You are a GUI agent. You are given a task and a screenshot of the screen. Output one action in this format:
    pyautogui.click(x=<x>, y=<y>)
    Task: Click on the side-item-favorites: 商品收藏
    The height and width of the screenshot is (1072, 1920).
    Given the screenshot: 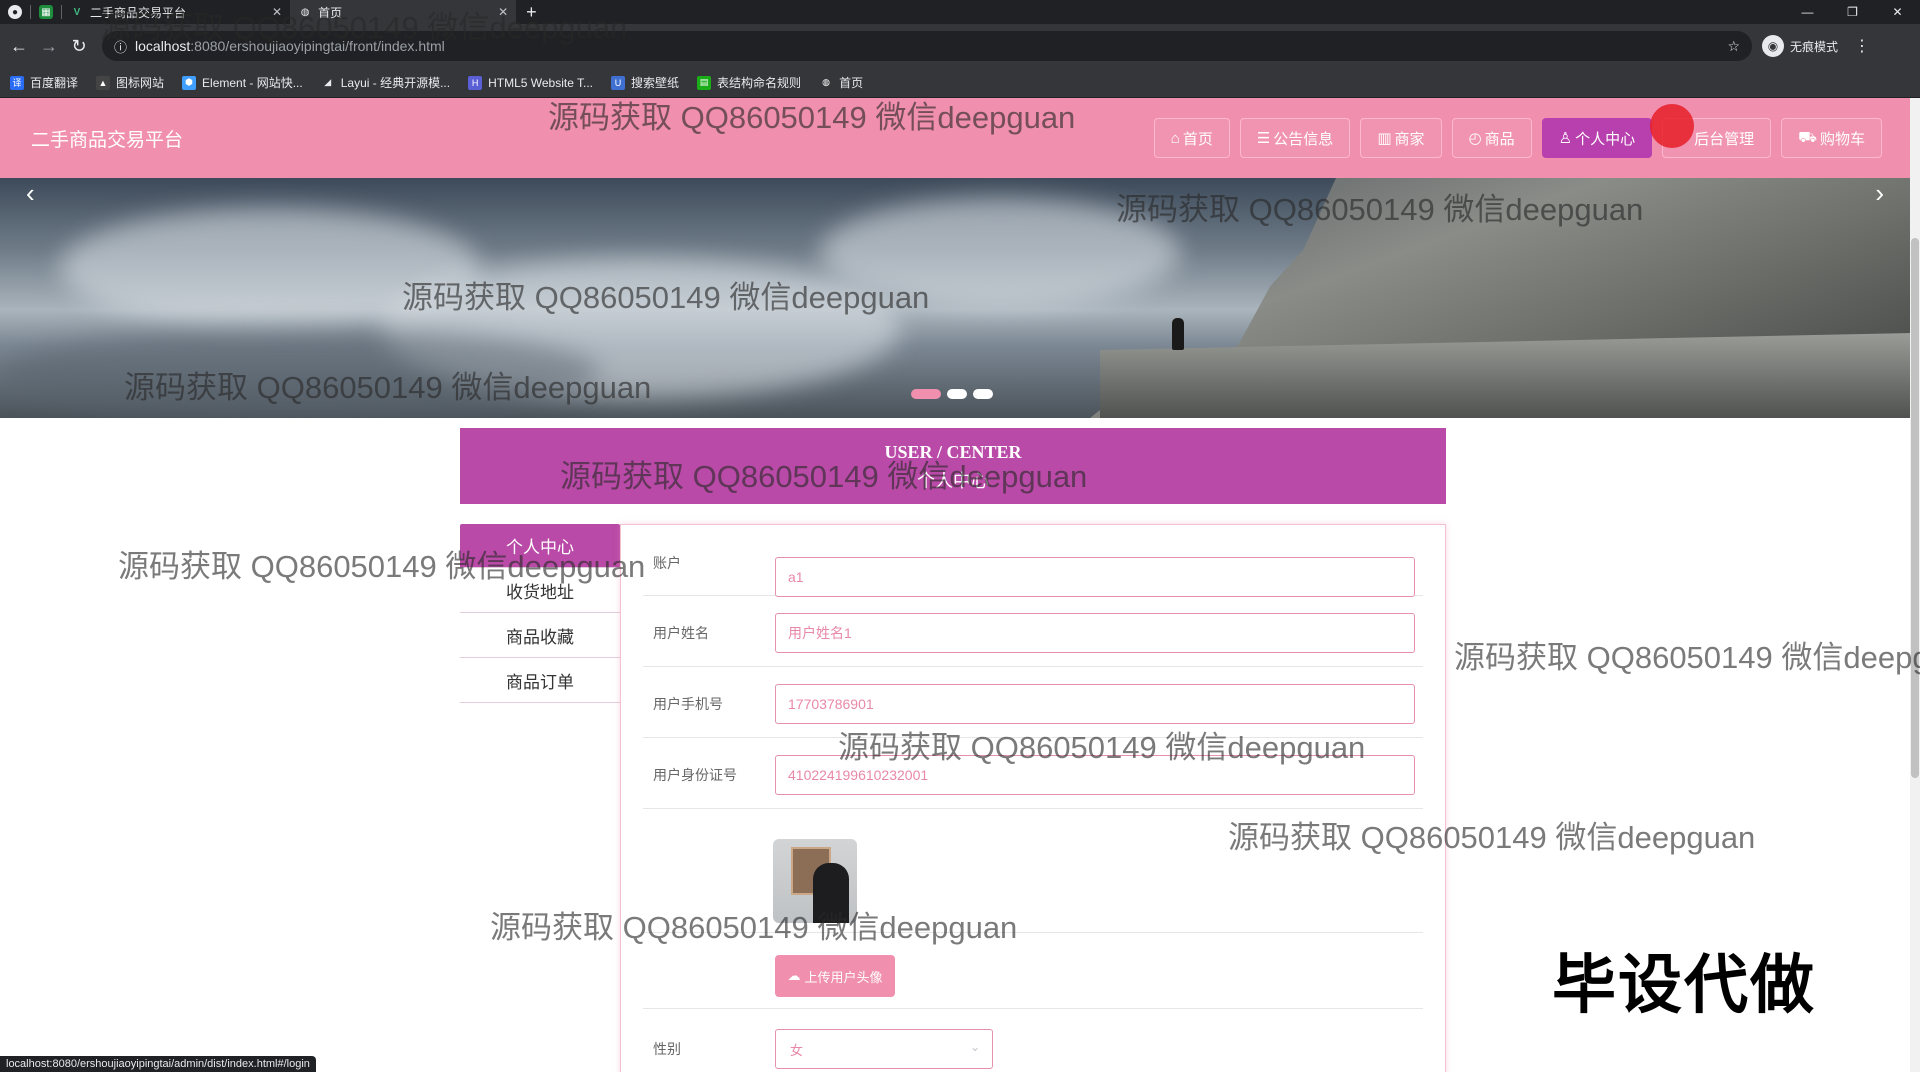 What is the action you would take?
    pyautogui.click(x=540, y=635)
    